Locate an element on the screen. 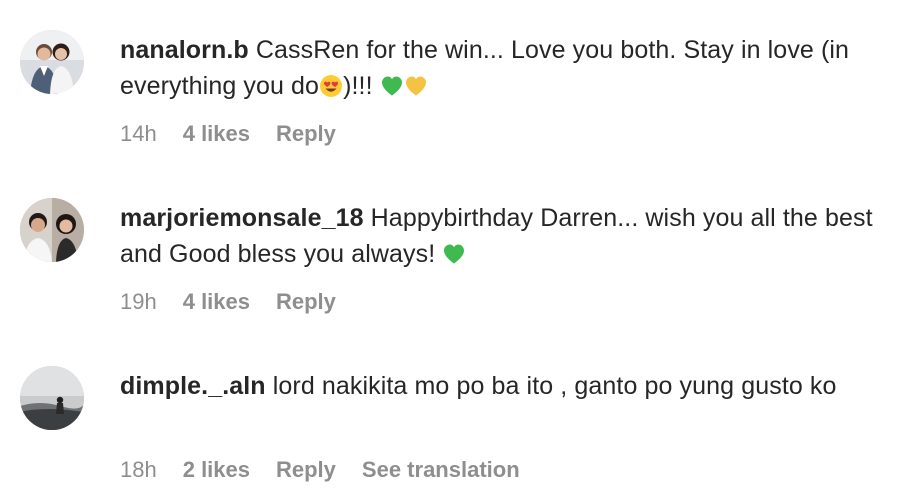  heart-eyes-emoji-icon is located at coordinates (331, 86).